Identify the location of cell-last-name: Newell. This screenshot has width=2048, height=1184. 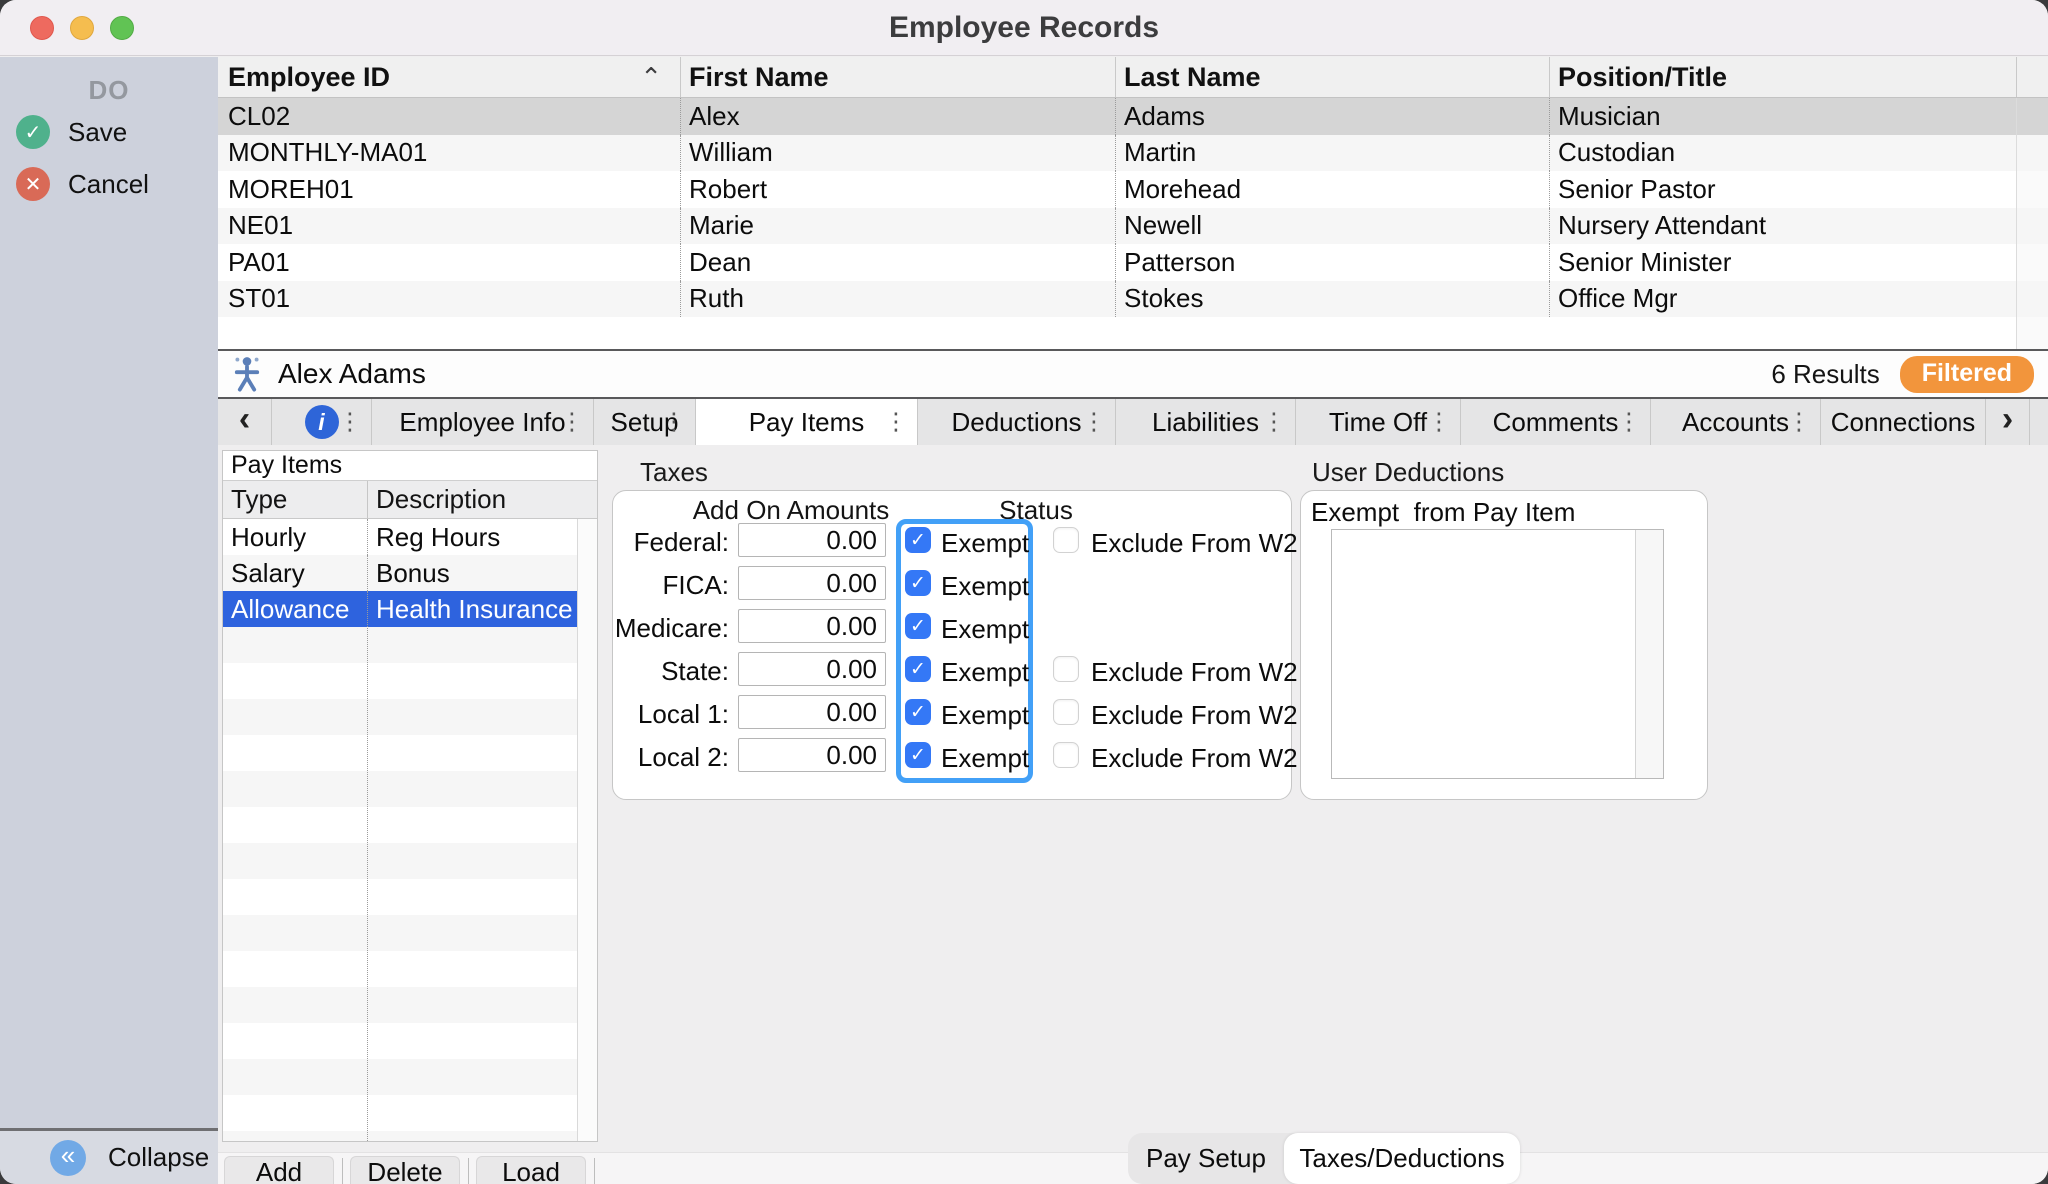
(1332, 225).